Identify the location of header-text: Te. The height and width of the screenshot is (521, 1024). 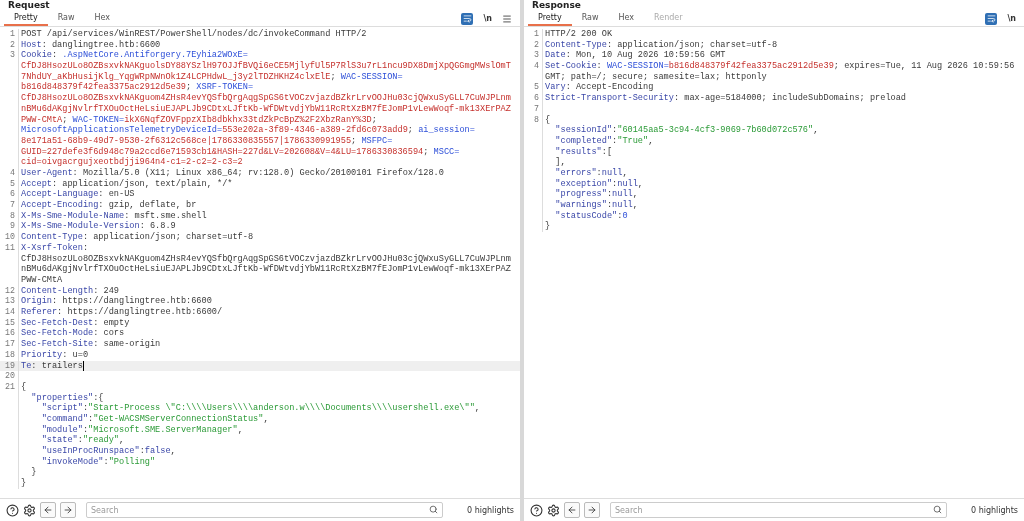
(26, 366).